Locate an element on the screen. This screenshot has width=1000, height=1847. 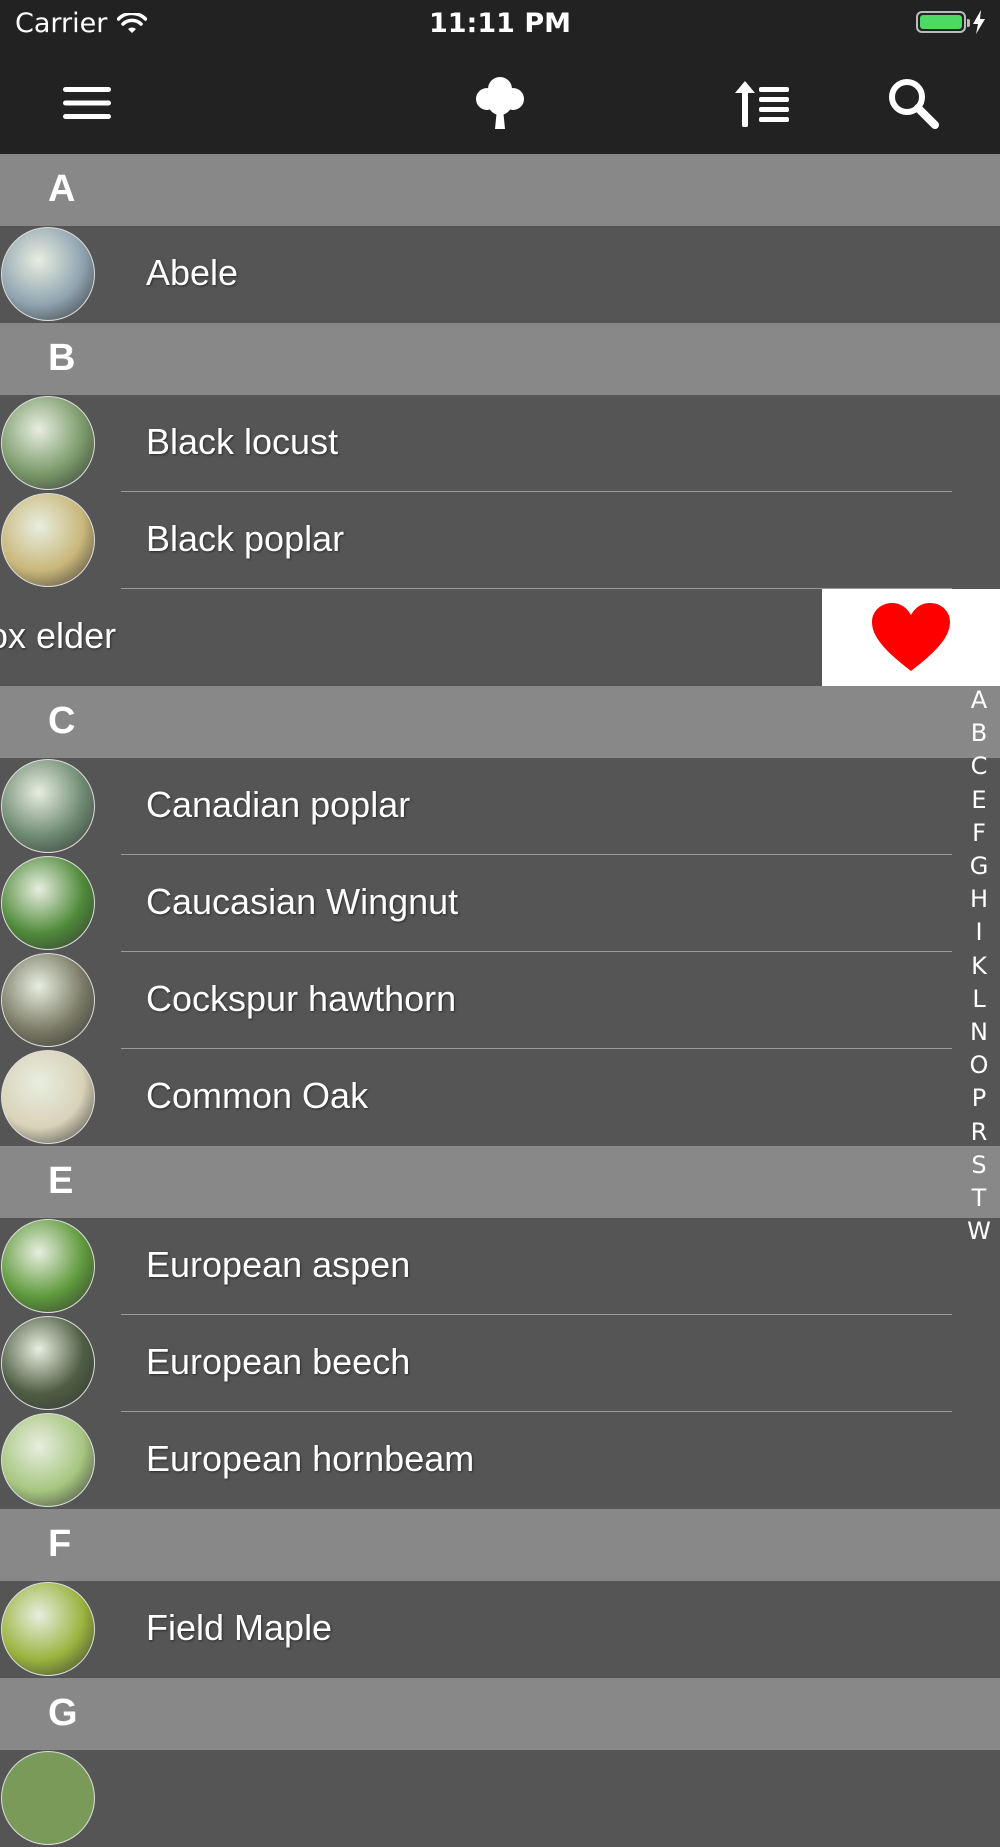
index-letter-s: S is located at coordinates (978, 1165).